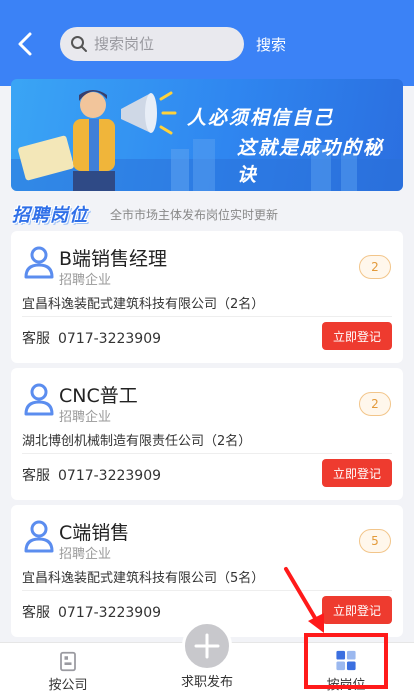 This screenshot has width=414, height=692. I want to click on building-icon, so click(68, 661).